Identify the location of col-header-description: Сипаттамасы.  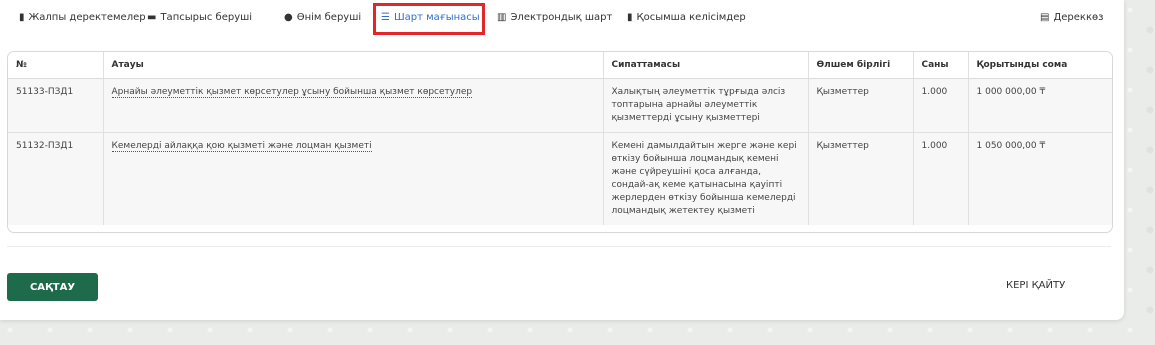
(706, 65).